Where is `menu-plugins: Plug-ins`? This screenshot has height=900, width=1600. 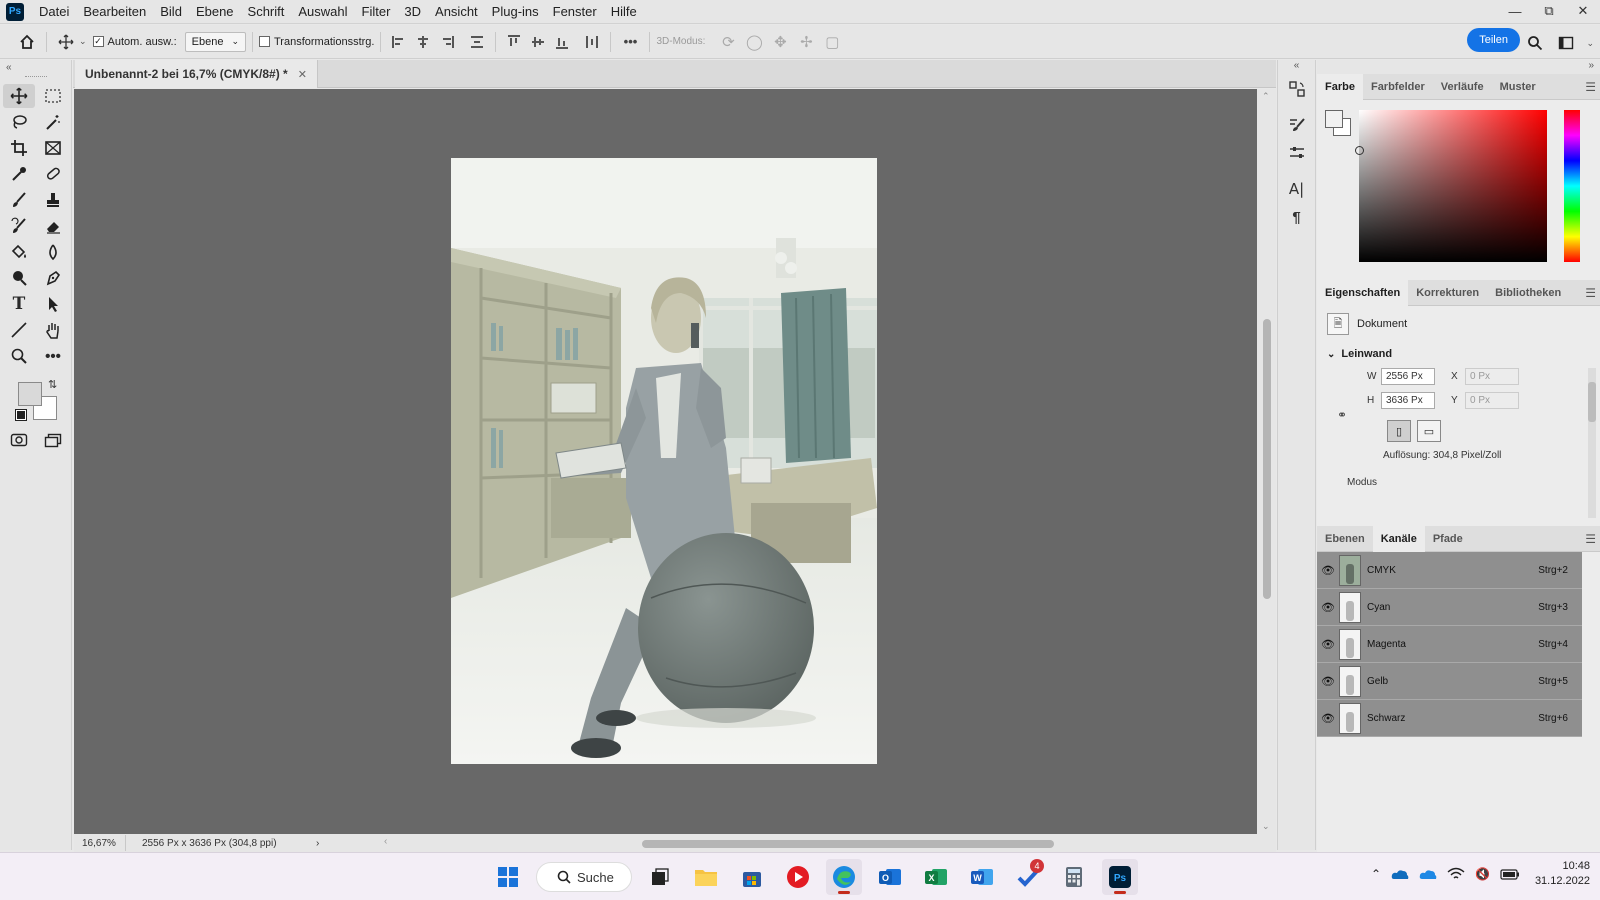 menu-plugins: Plug-ins is located at coordinates (515, 12).